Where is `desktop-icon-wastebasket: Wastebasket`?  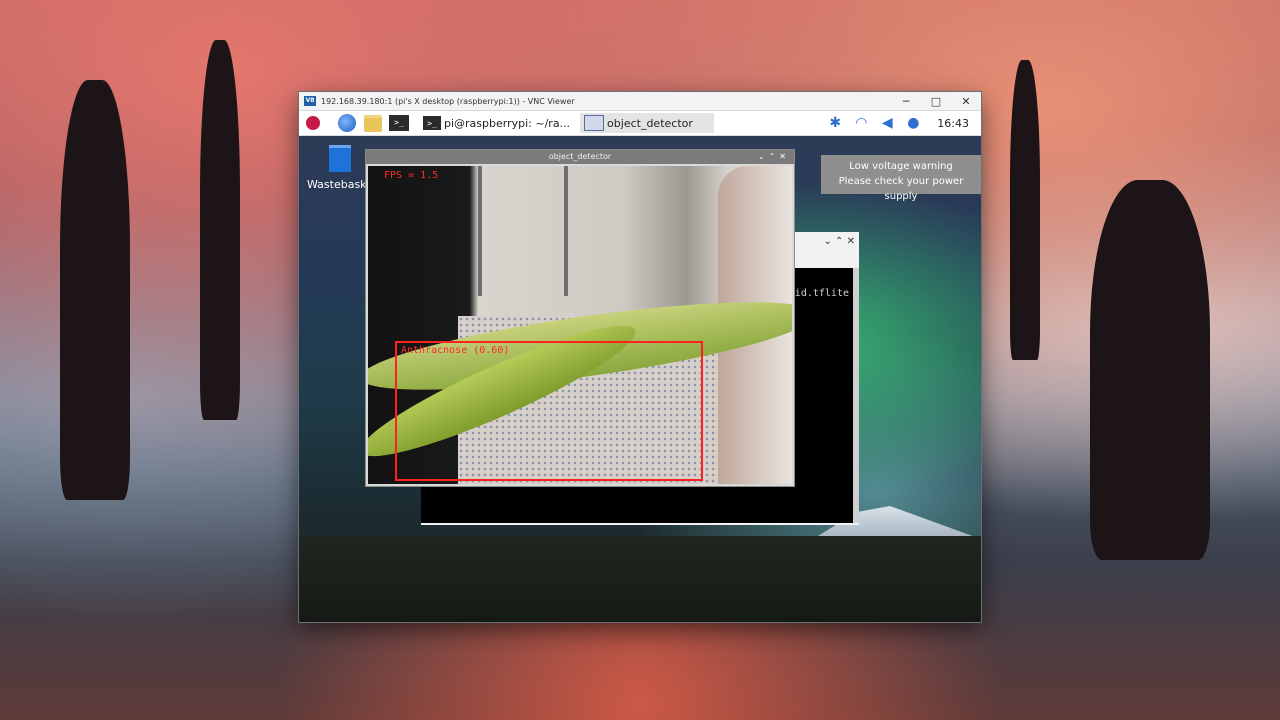
desktop-icon-wastebasket: Wastebasket is located at coordinates (342, 168).